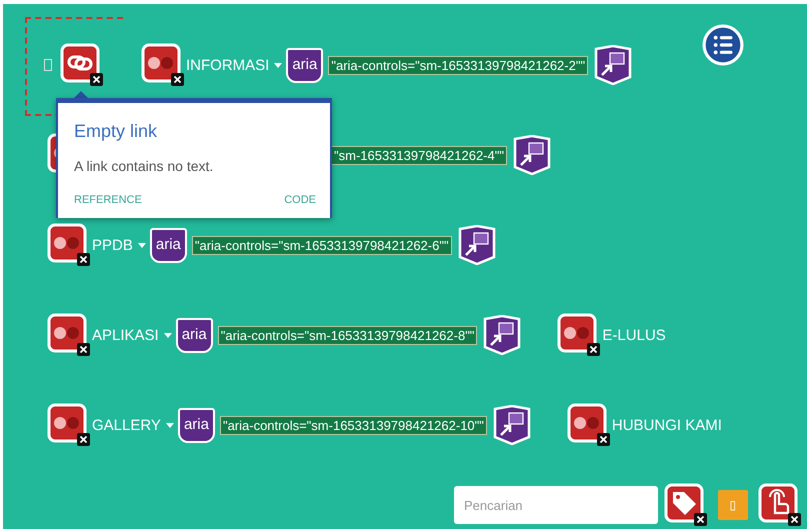 This screenshot has width=807, height=529. What do you see at coordinates (125, 335) in the screenshot?
I see `menu-label: APLIKASI` at bounding box center [125, 335].